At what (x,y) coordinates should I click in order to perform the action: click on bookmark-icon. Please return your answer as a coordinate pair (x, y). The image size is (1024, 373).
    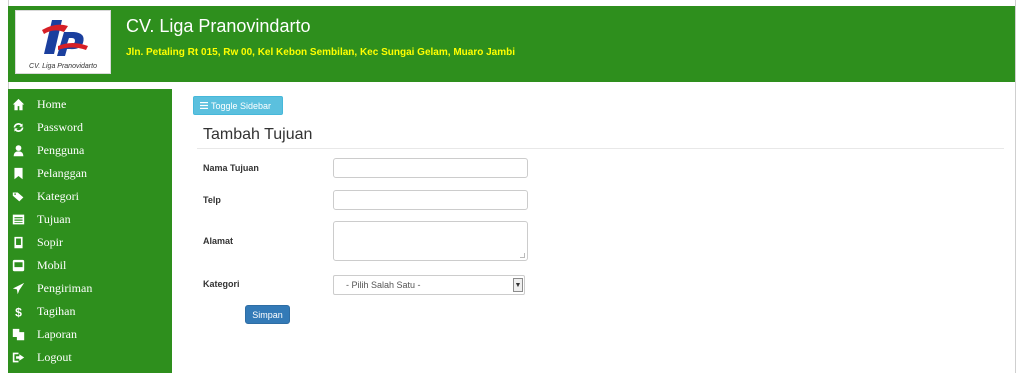
    Looking at the image, I should click on (18, 173).